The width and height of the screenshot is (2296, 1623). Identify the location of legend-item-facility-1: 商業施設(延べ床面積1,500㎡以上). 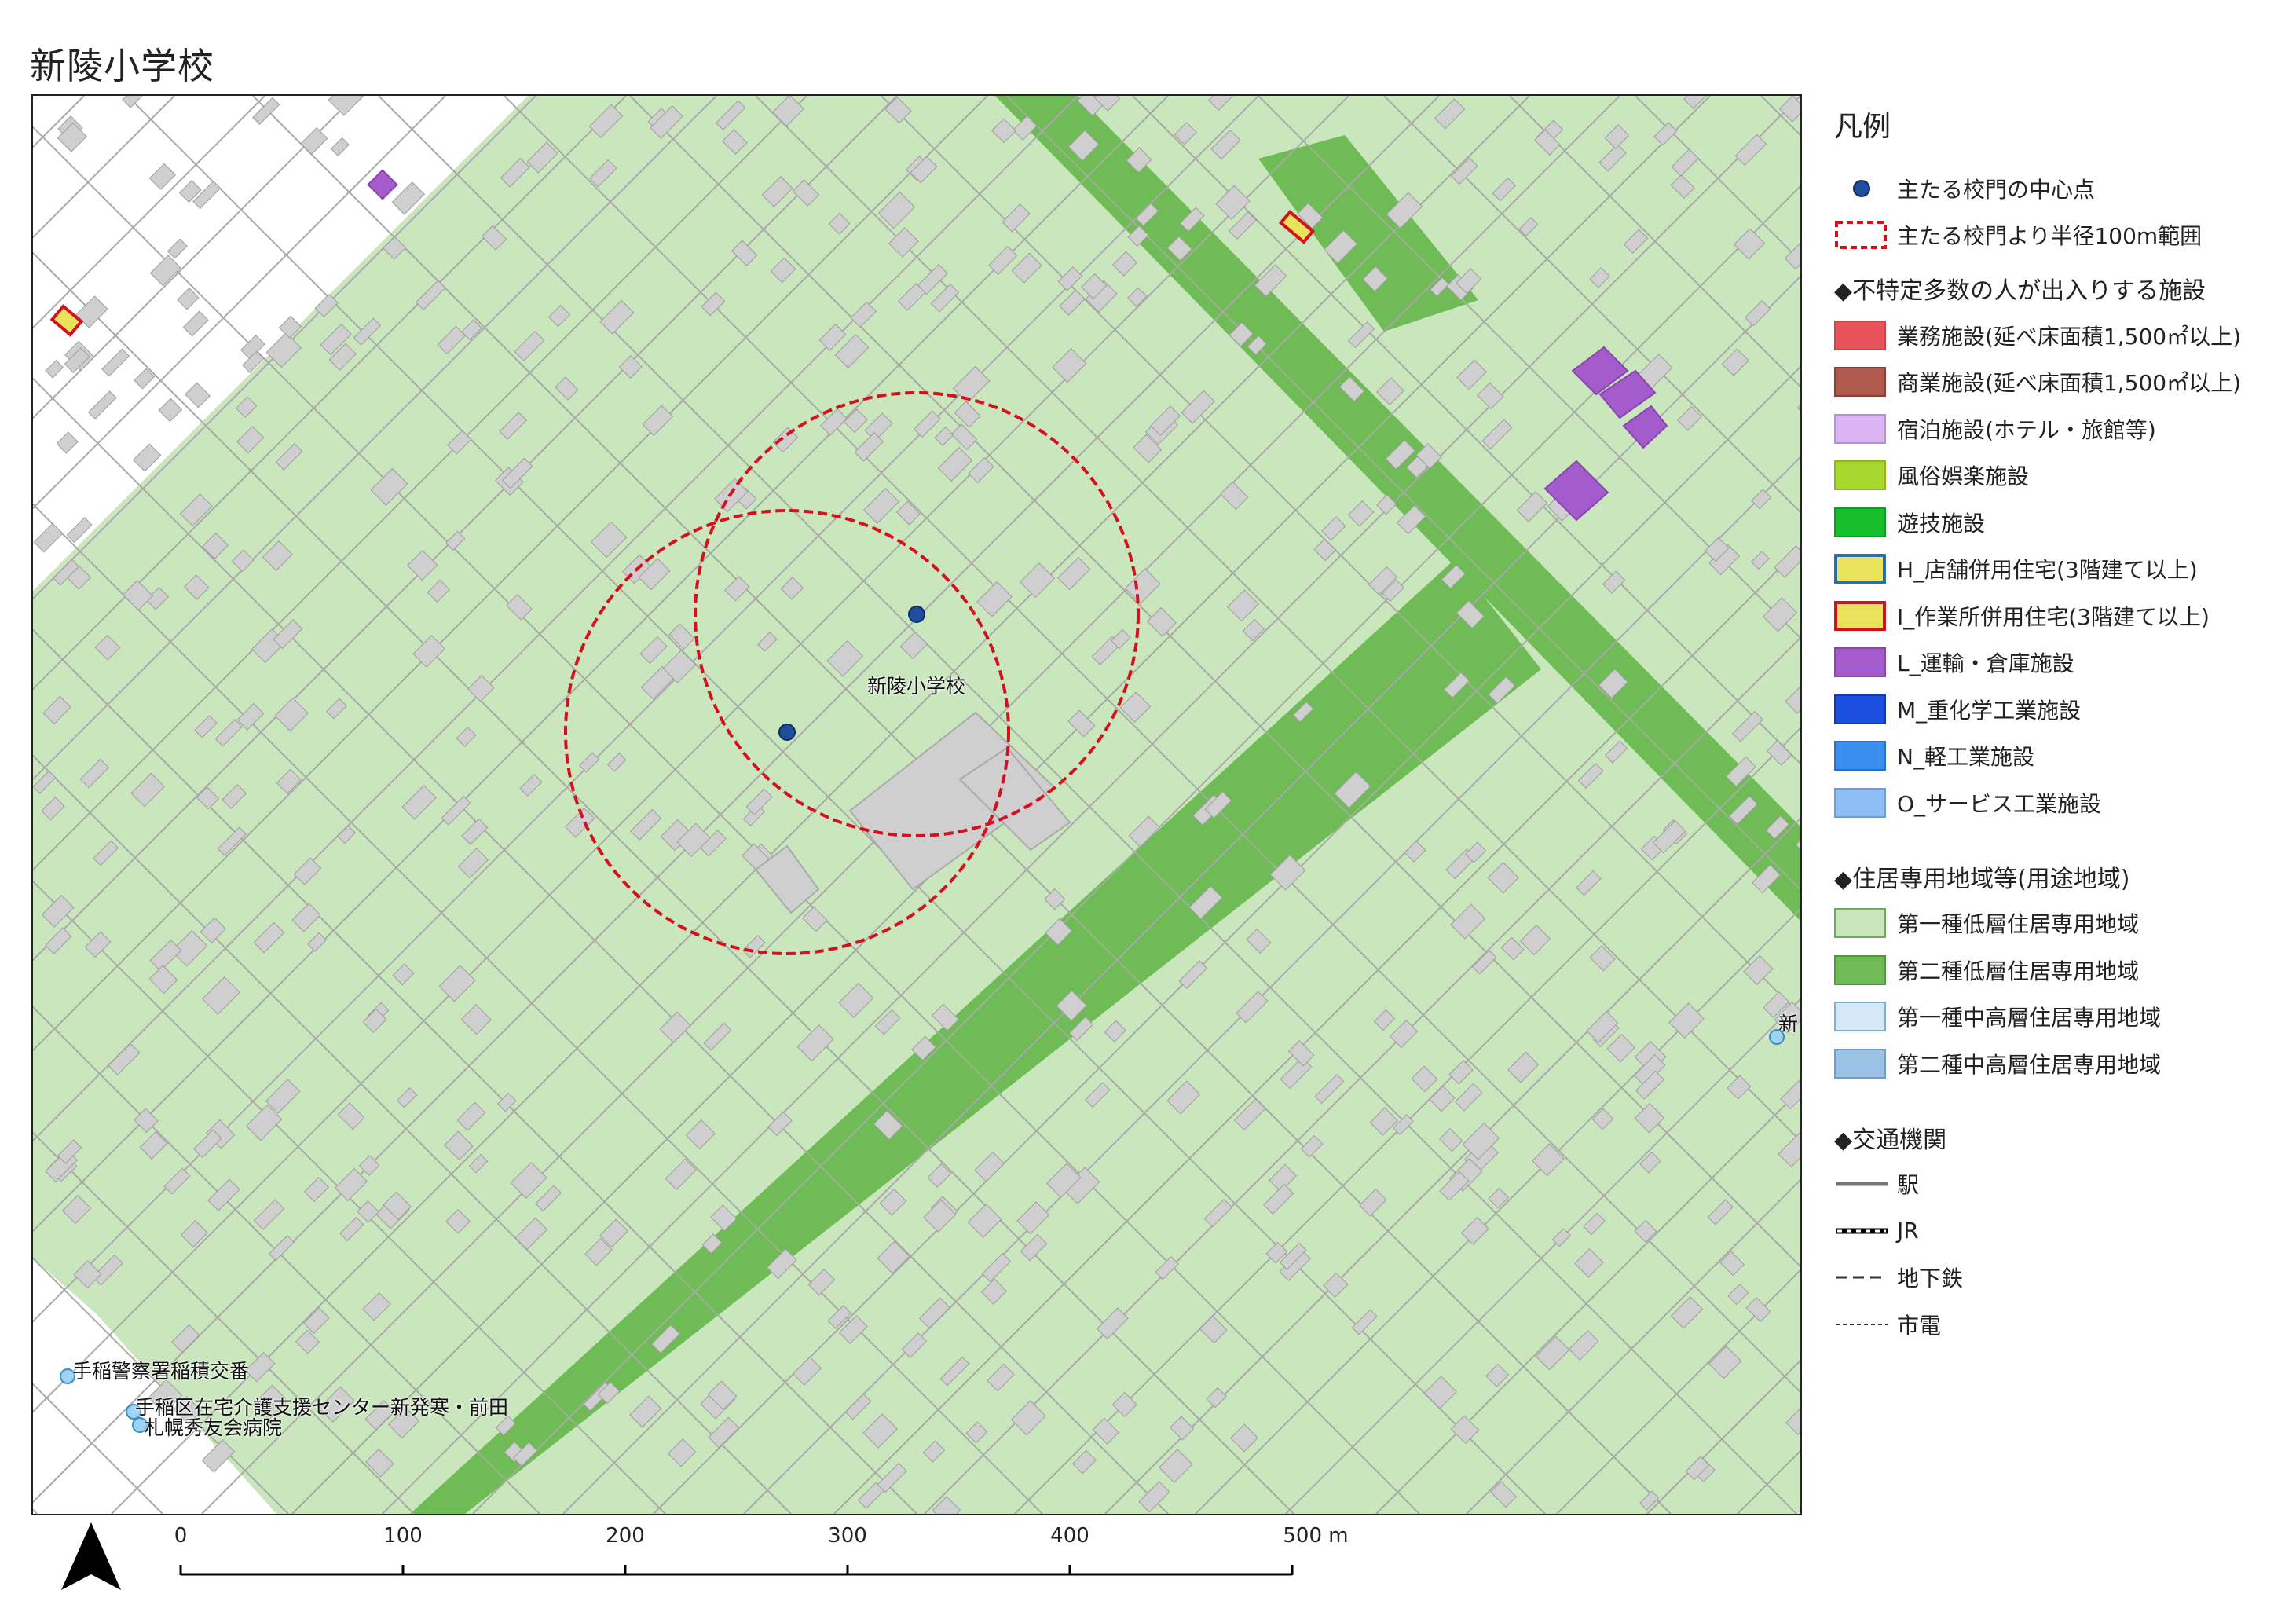
(2060, 382).